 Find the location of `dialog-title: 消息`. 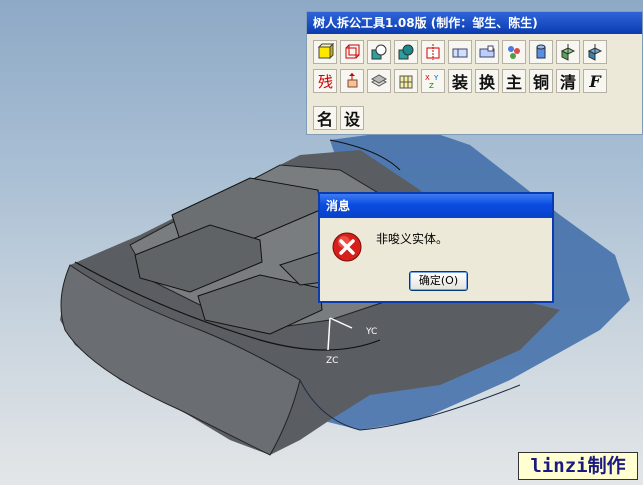

dialog-title: 消息 is located at coordinates (436, 206).